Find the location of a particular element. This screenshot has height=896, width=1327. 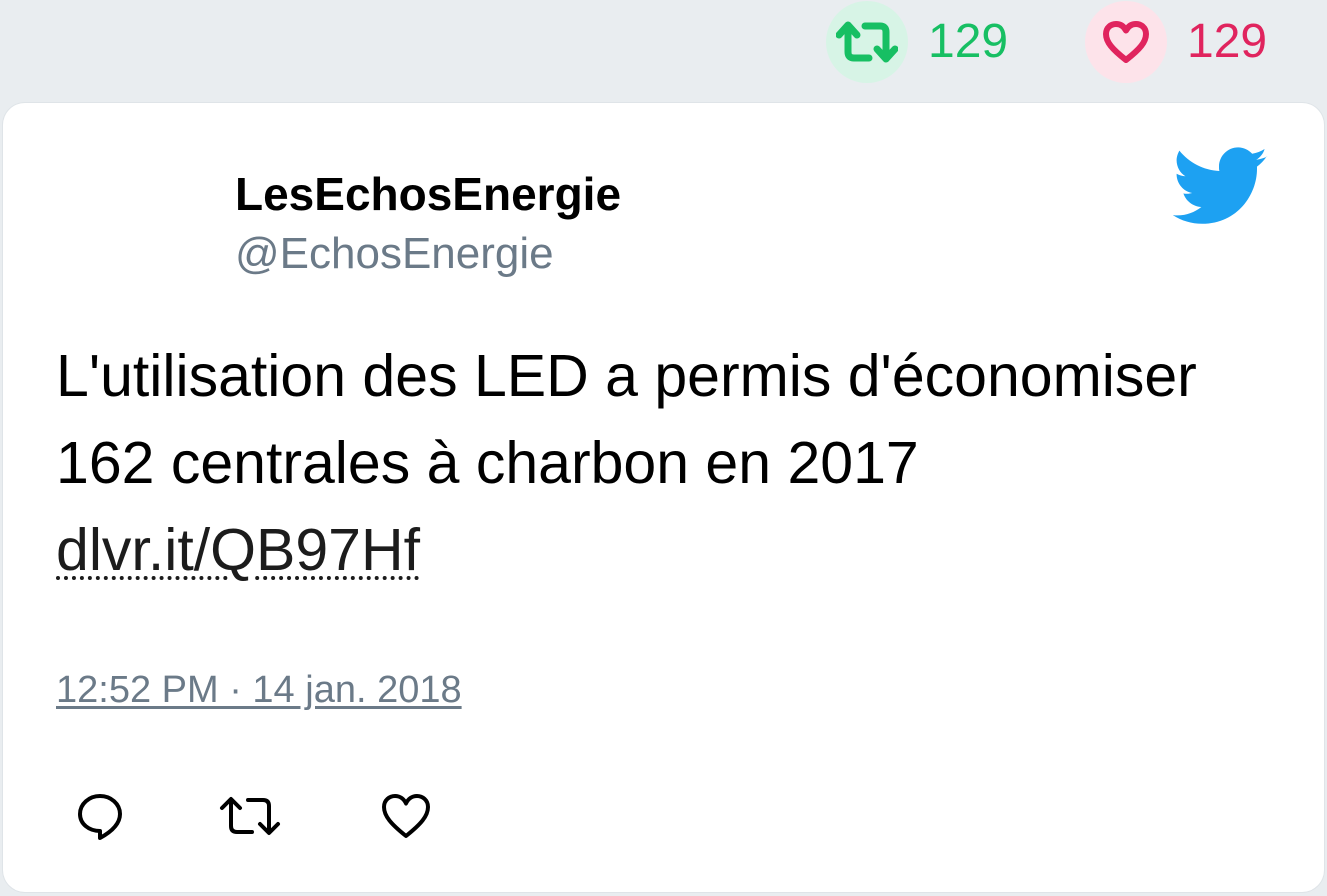

retweet-button is located at coordinates (250, 818).